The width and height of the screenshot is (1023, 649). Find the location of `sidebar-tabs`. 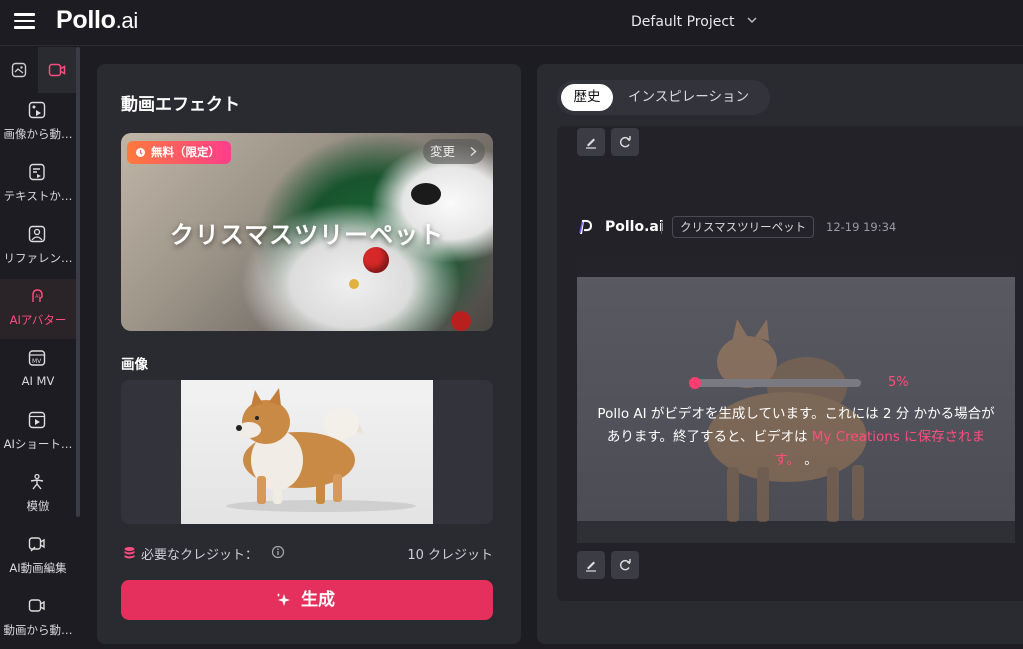

sidebar-tabs is located at coordinates (40, 70).